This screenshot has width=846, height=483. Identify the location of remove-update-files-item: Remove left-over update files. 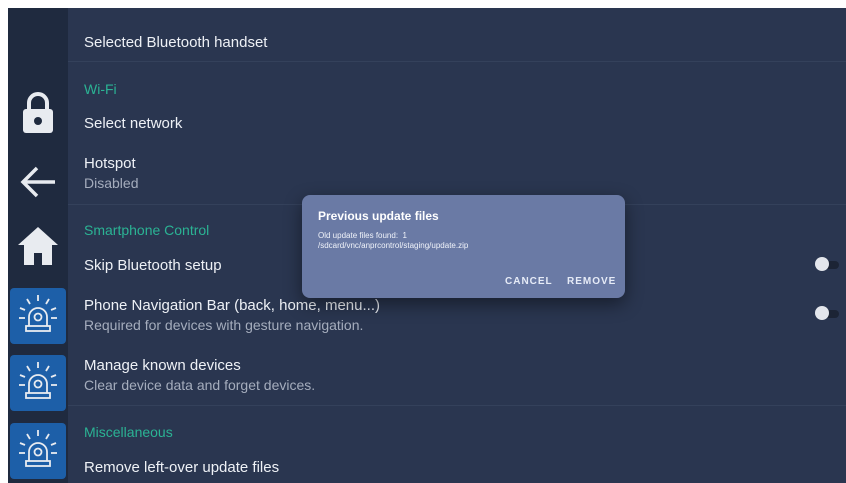
(181, 467).